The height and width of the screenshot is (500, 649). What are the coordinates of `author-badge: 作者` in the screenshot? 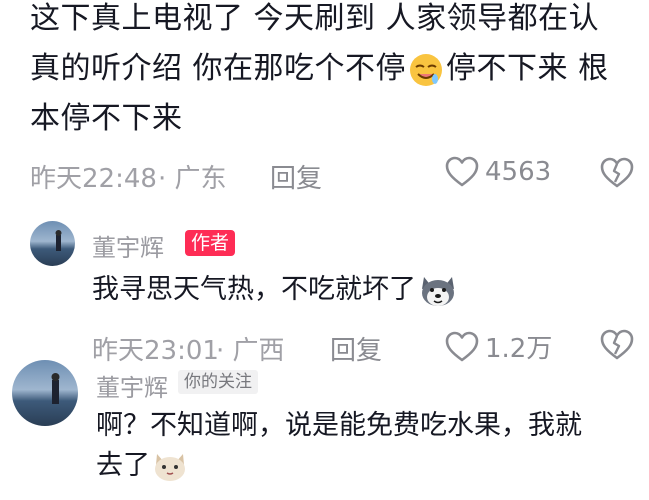 It's located at (210, 243).